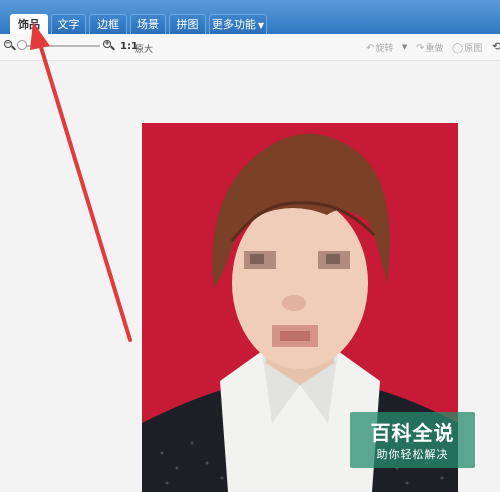  Describe the element at coordinates (412, 433) in the screenshot. I see `watermark-title: 百科全说` at that location.